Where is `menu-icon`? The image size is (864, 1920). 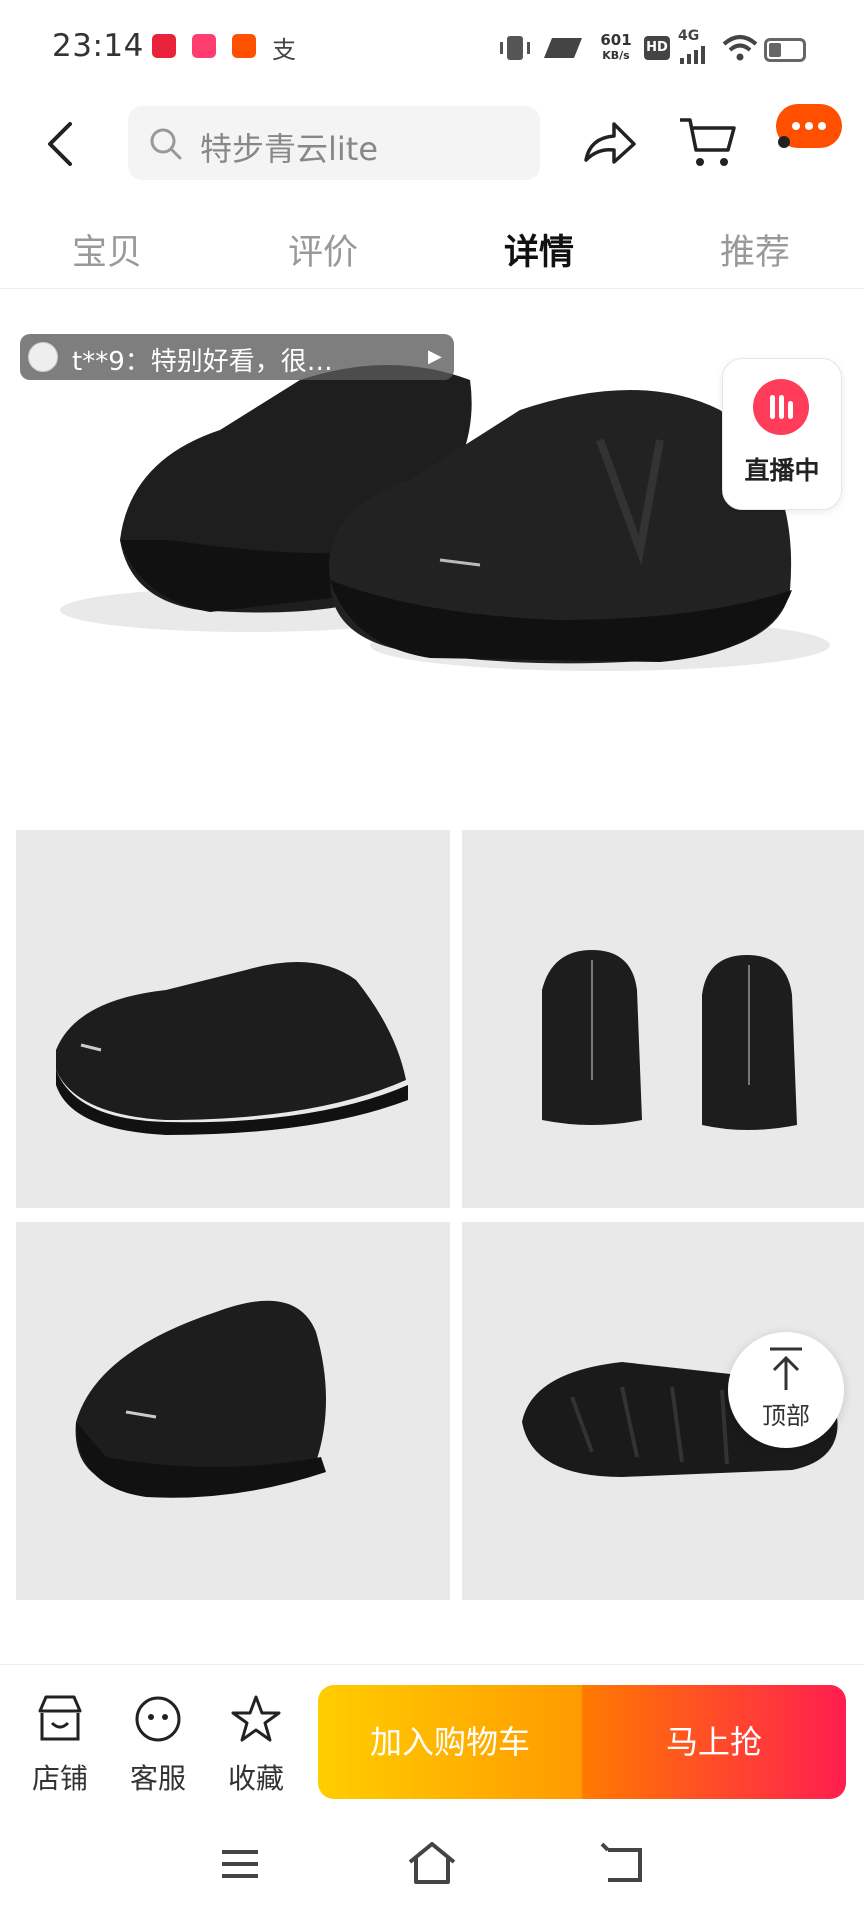 menu-icon is located at coordinates (240, 1864).